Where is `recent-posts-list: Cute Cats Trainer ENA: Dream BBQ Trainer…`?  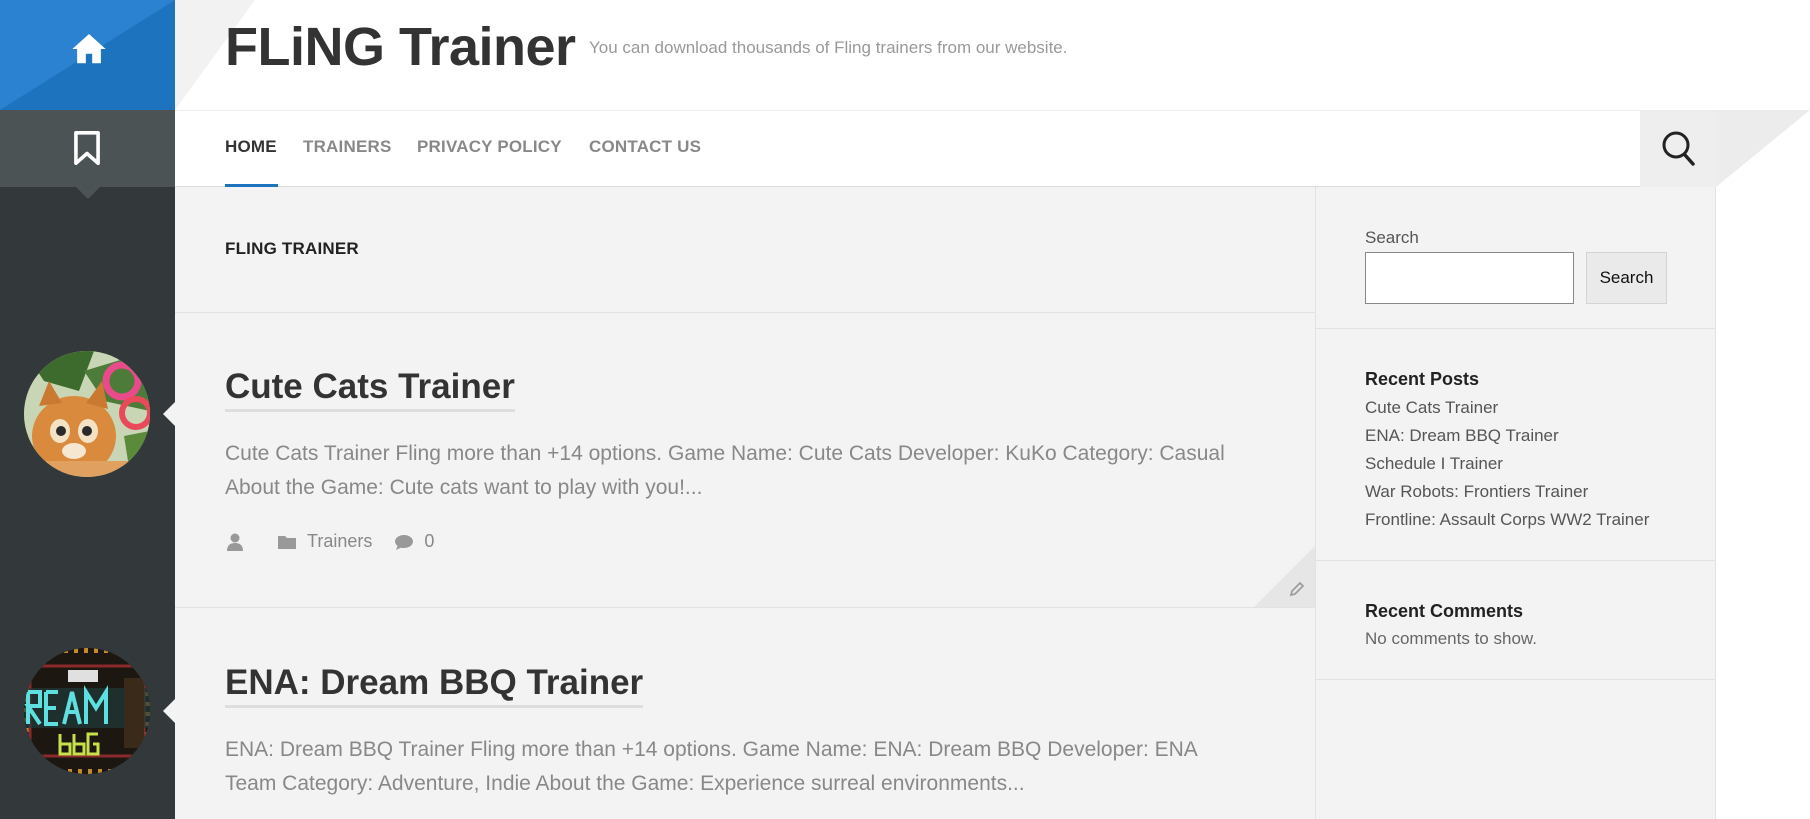 recent-posts-list: Cute Cats Trainer ENA: Dream BBQ Trainer… is located at coordinates (1507, 464).